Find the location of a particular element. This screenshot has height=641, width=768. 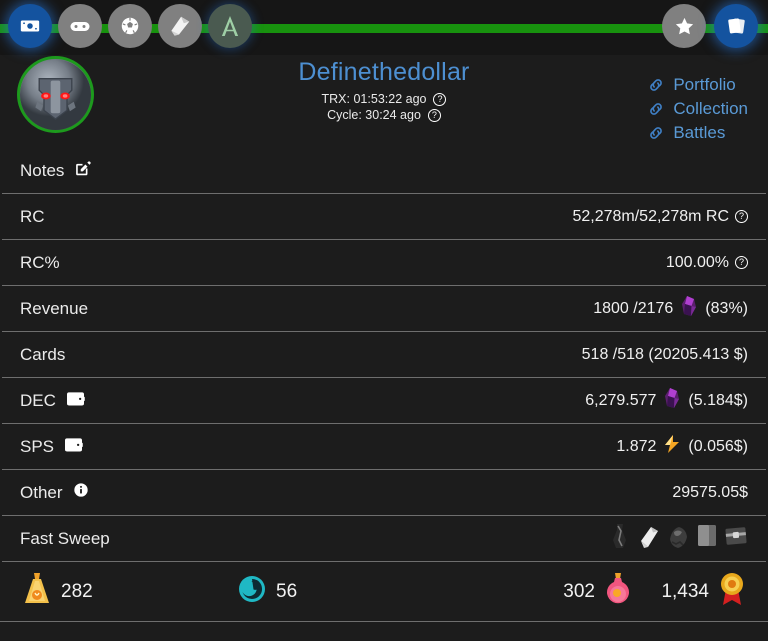

sweep-dragon-icon is located at coordinates (678, 538).